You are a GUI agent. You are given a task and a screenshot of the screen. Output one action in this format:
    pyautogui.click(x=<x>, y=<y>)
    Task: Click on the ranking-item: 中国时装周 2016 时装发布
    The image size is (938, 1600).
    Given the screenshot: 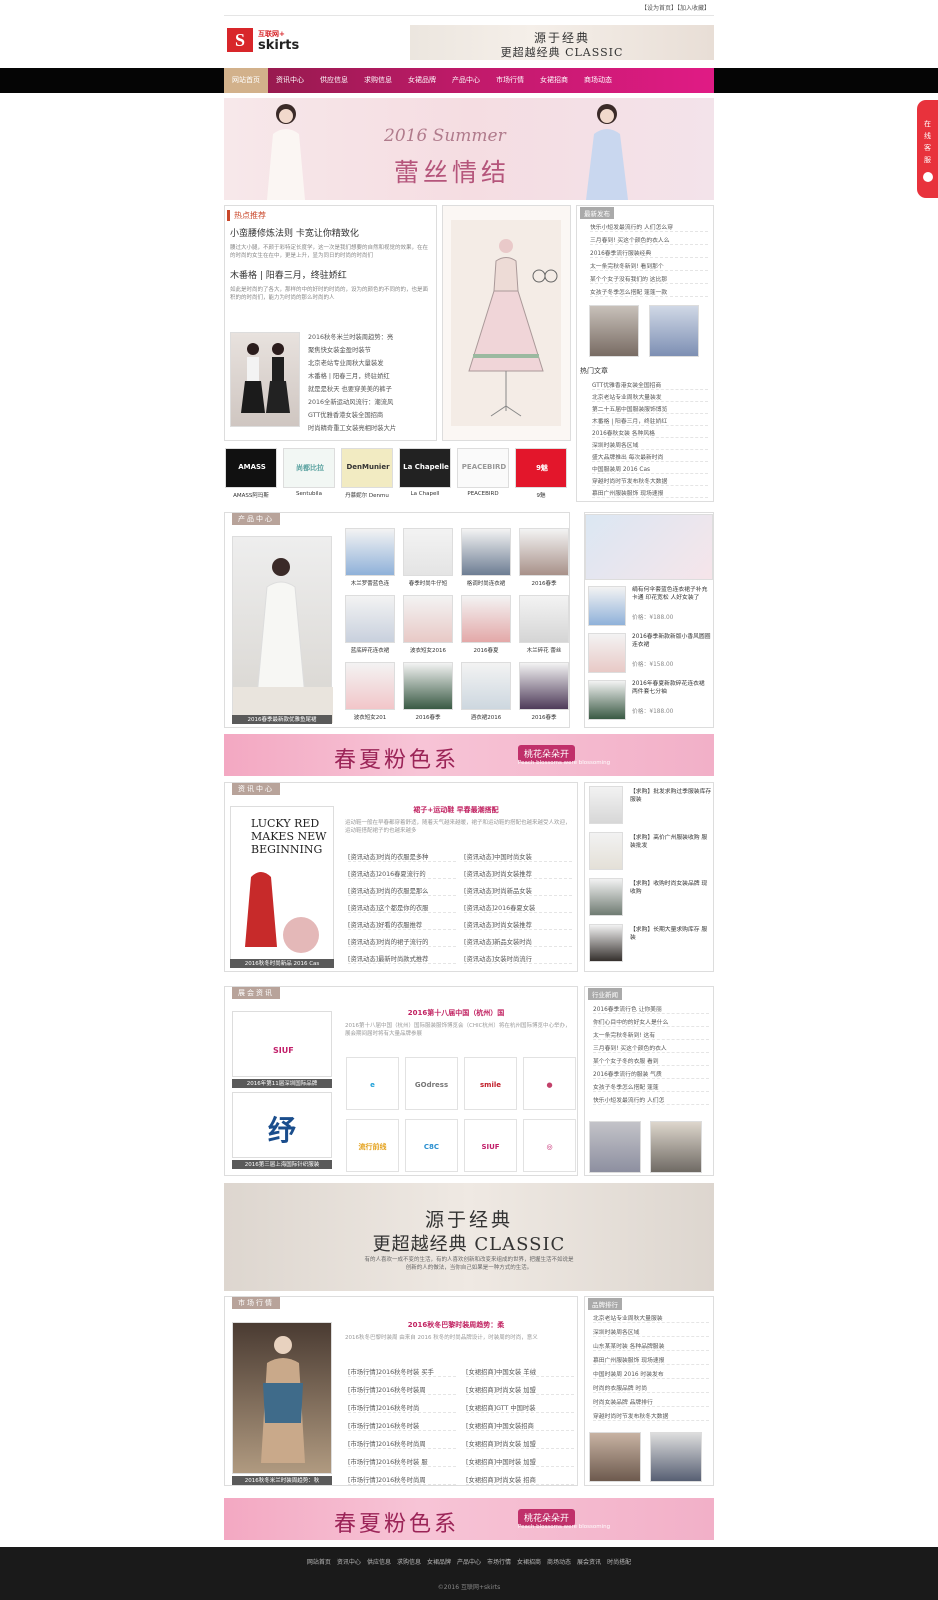 What is the action you would take?
    pyautogui.click(x=651, y=1374)
    